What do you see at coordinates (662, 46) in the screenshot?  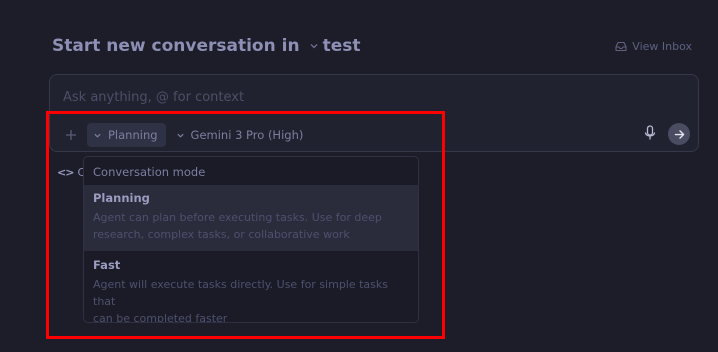 I see `view-inbox-label: View Inbox` at bounding box center [662, 46].